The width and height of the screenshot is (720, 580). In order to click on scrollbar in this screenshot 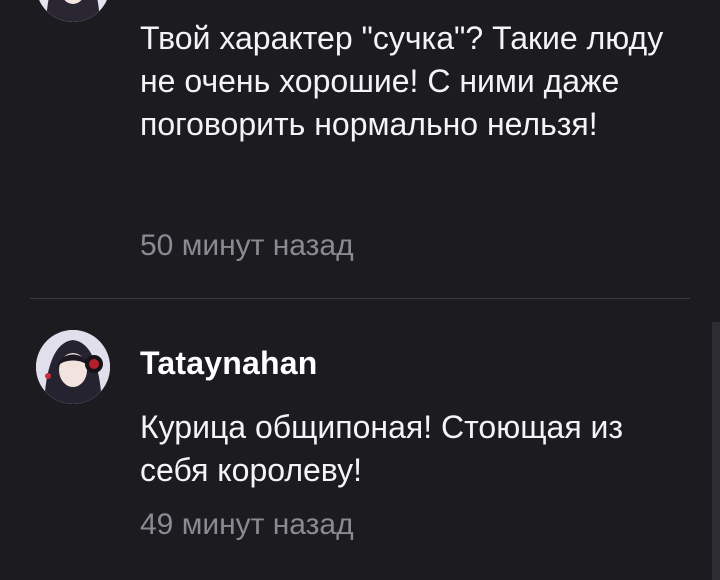, I will do `click(716, 451)`.